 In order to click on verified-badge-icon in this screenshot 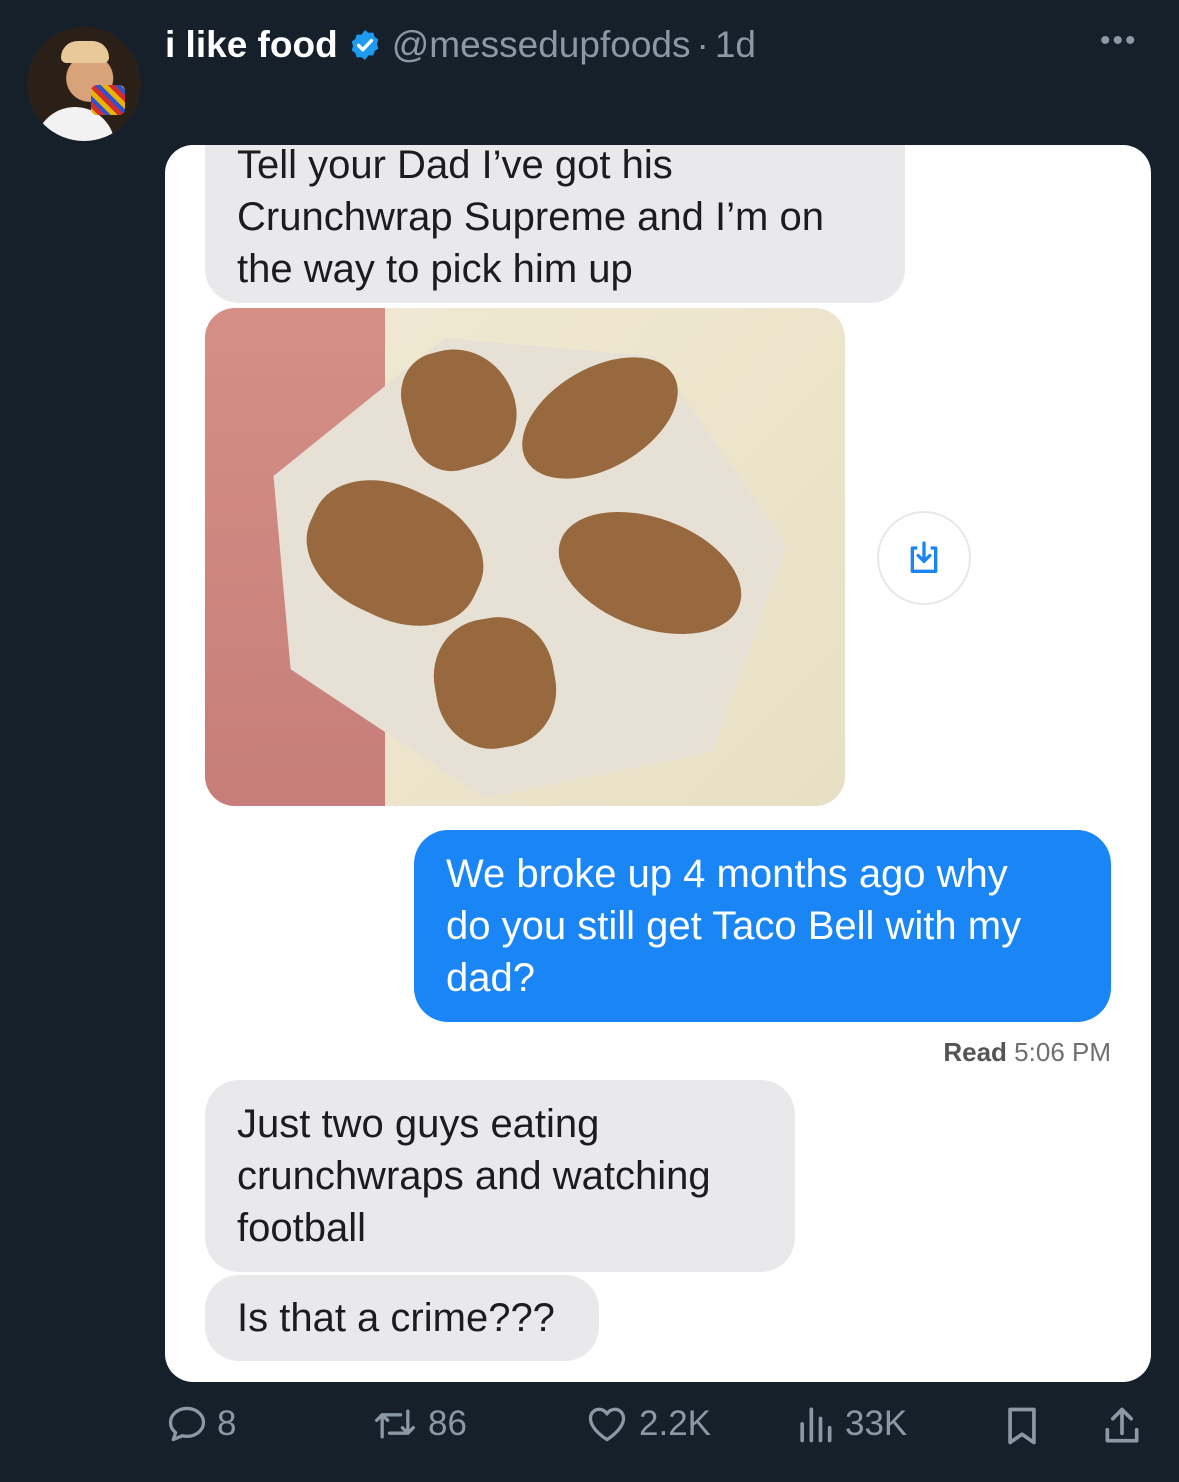, I will do `click(365, 45)`.